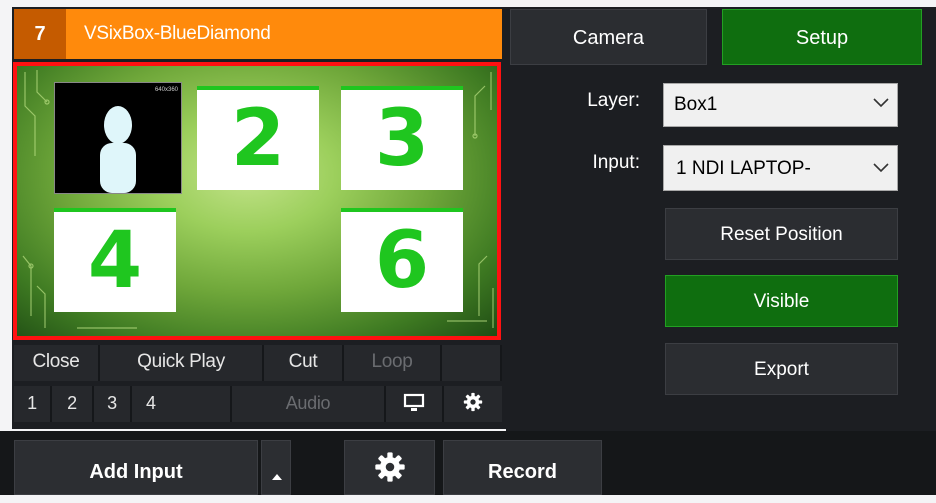  Describe the element at coordinates (781, 369) in the screenshot. I see `export-button: Export` at that location.